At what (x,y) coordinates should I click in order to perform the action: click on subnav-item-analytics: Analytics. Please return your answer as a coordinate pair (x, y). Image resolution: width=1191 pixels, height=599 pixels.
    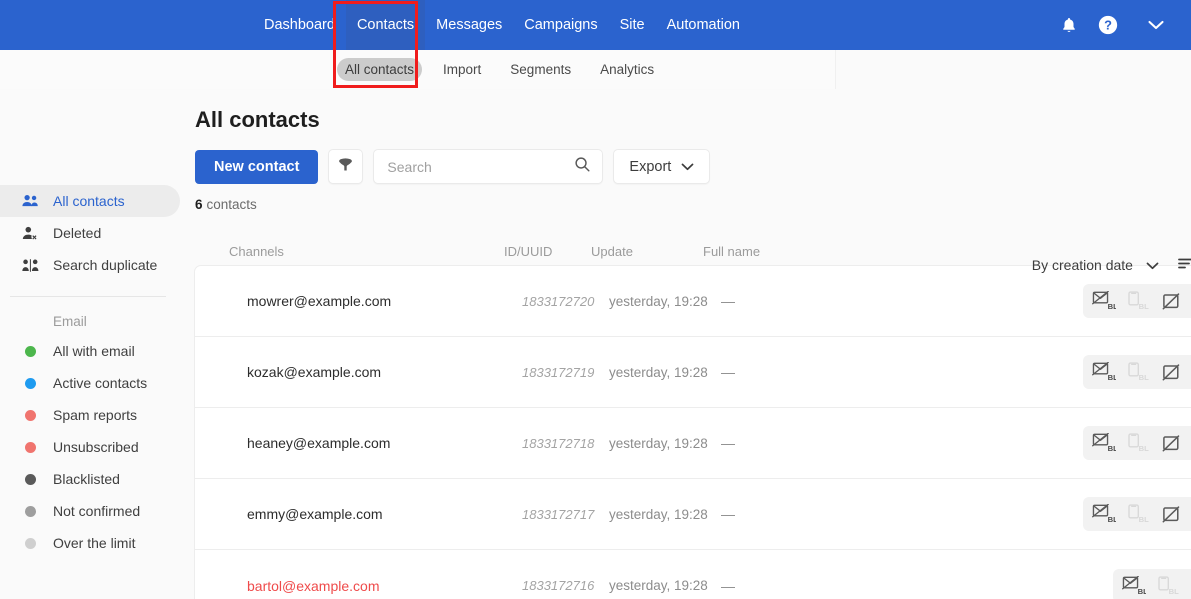
    Looking at the image, I should click on (627, 69).